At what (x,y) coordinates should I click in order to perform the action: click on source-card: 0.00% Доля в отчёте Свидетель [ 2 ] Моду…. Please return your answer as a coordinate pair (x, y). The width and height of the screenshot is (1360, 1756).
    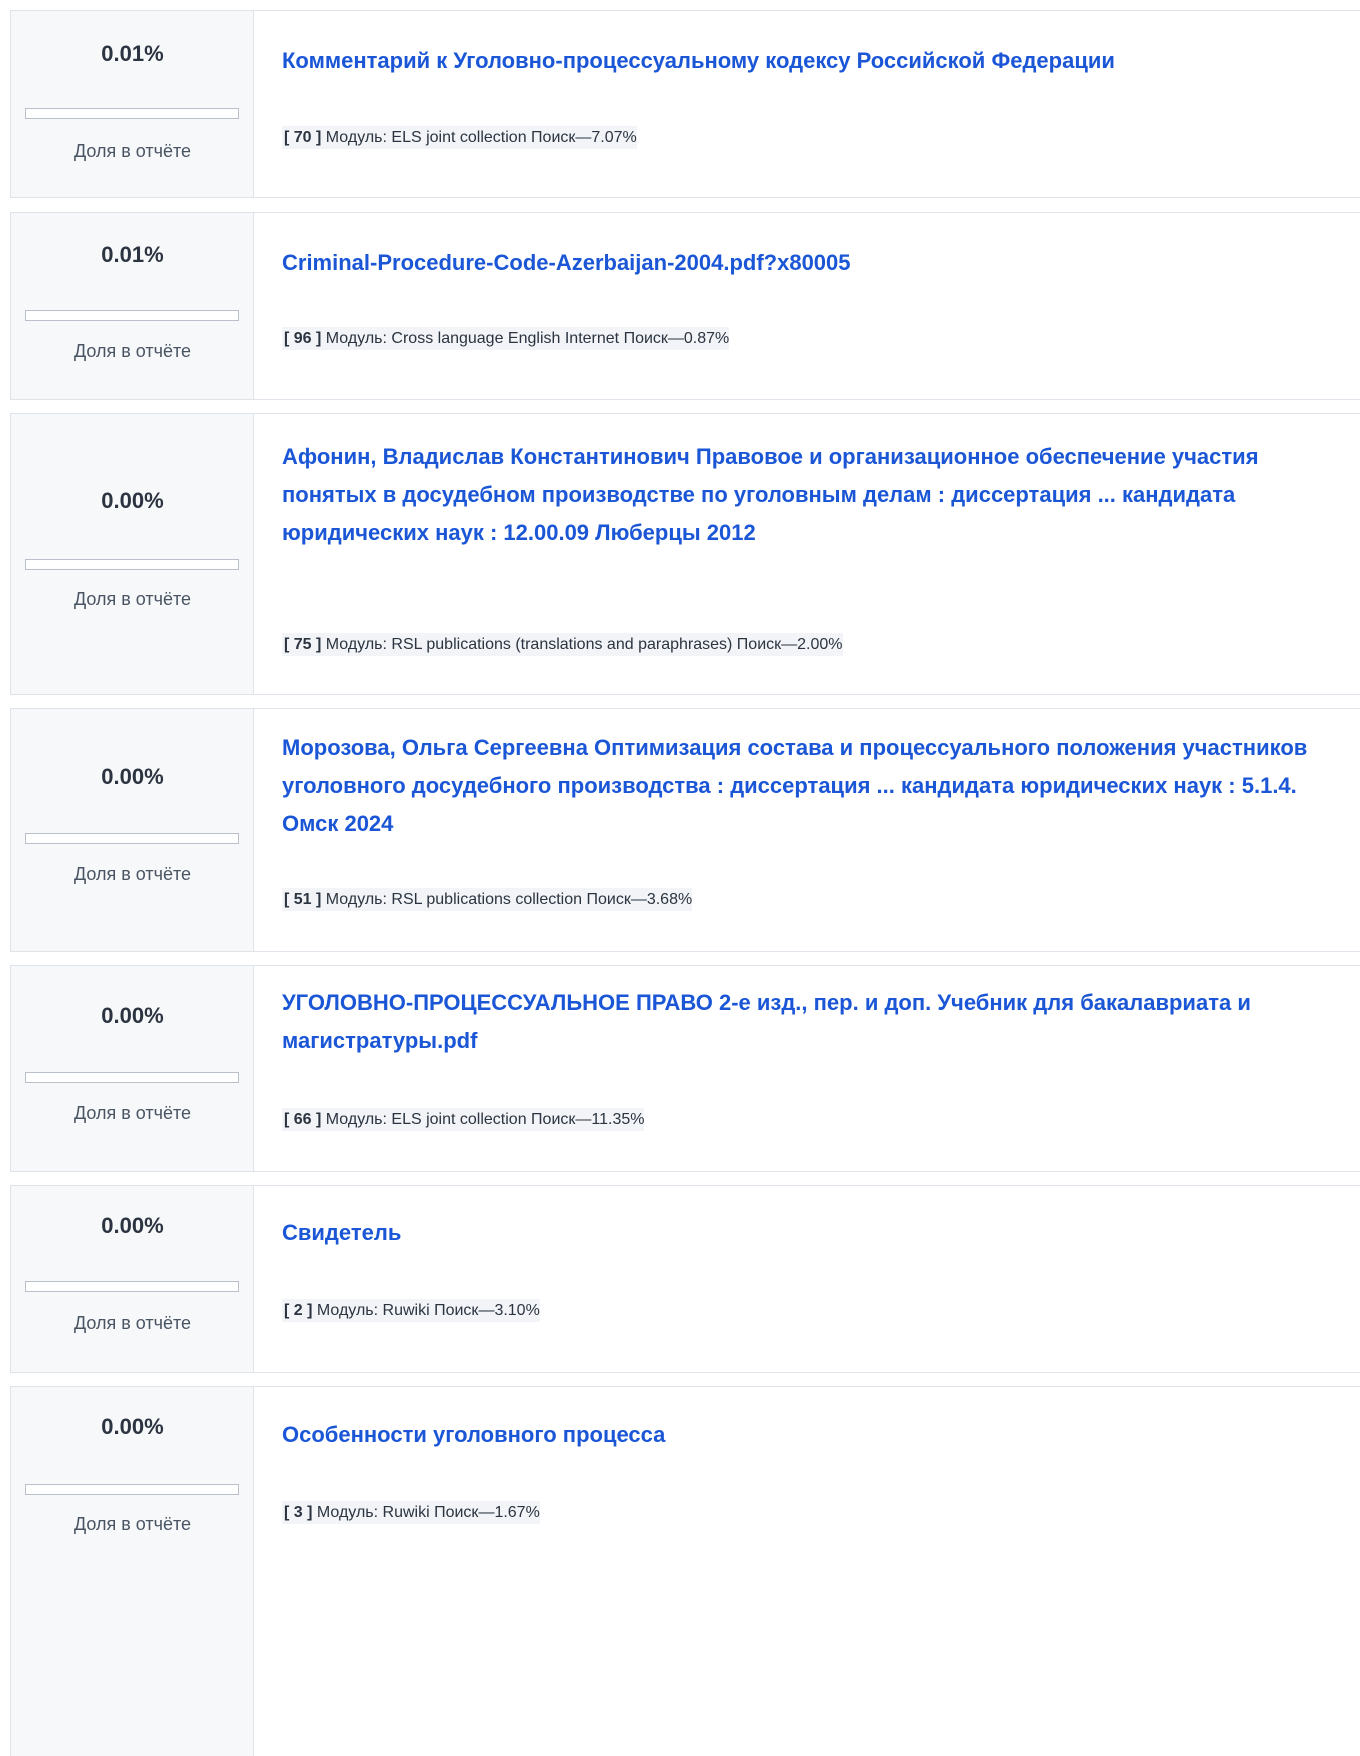
    Looking at the image, I should click on (685, 1279).